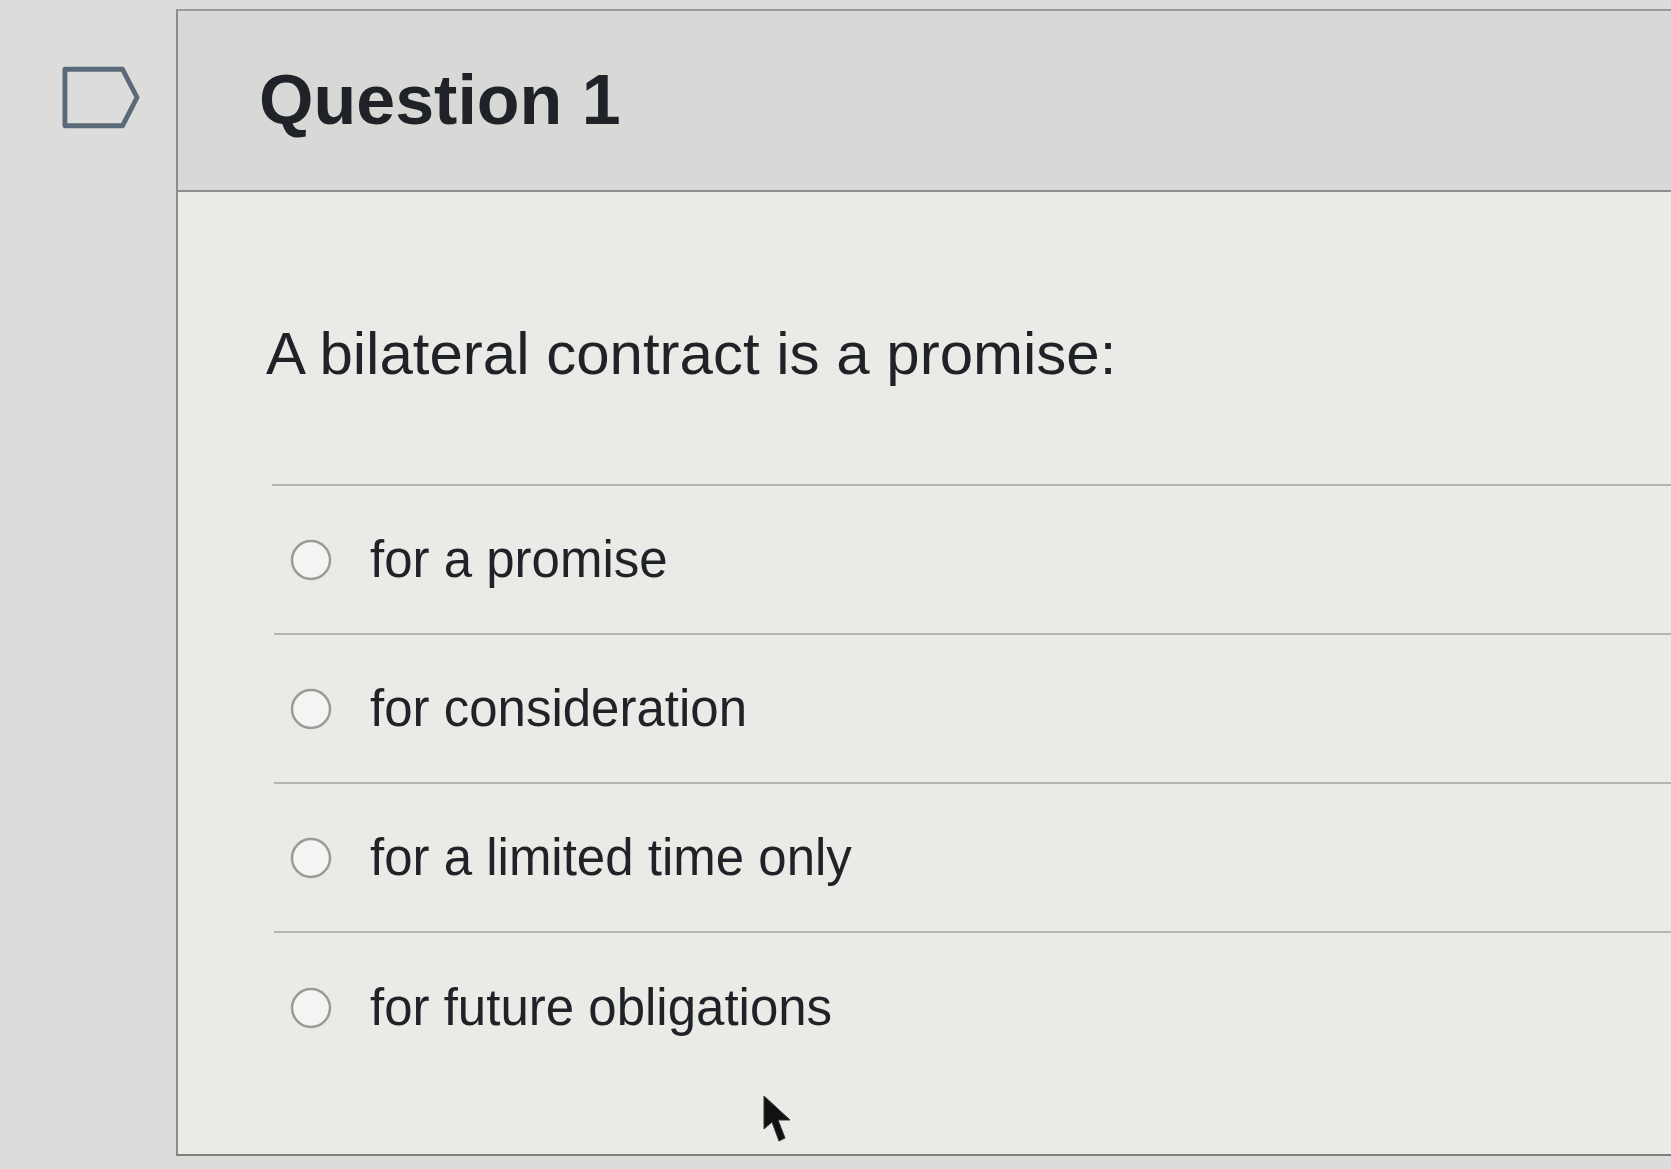  What do you see at coordinates (601, 1007) in the screenshot?
I see `option-label: for future obligations` at bounding box center [601, 1007].